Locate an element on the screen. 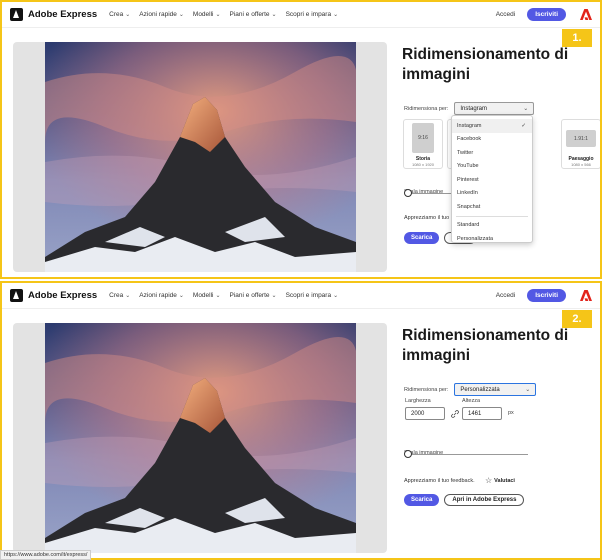 This screenshot has height=560, width=602. resize-for-row: Ridimensiona per: Instagram ⌄ is located at coordinates (469, 108).